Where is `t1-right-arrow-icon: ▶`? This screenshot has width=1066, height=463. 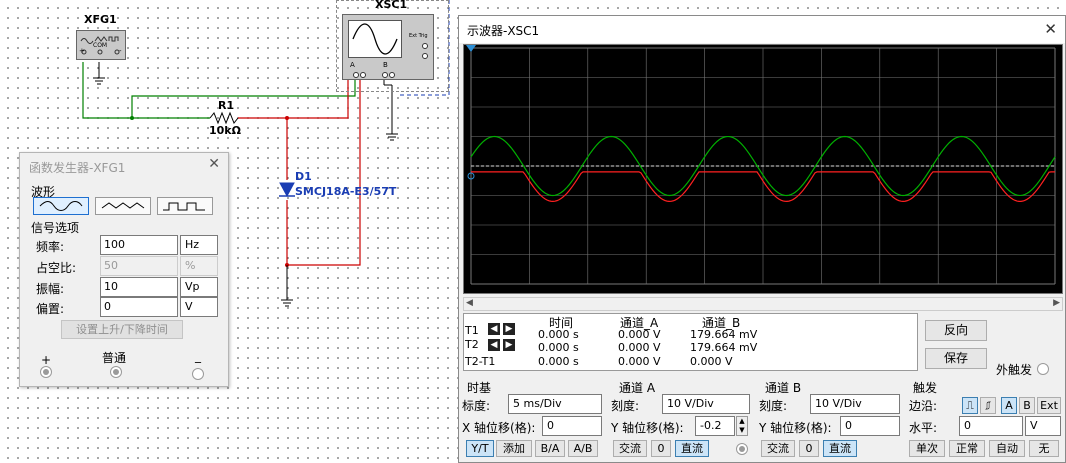
t1-right-arrow-icon: ▶ is located at coordinates (509, 329).